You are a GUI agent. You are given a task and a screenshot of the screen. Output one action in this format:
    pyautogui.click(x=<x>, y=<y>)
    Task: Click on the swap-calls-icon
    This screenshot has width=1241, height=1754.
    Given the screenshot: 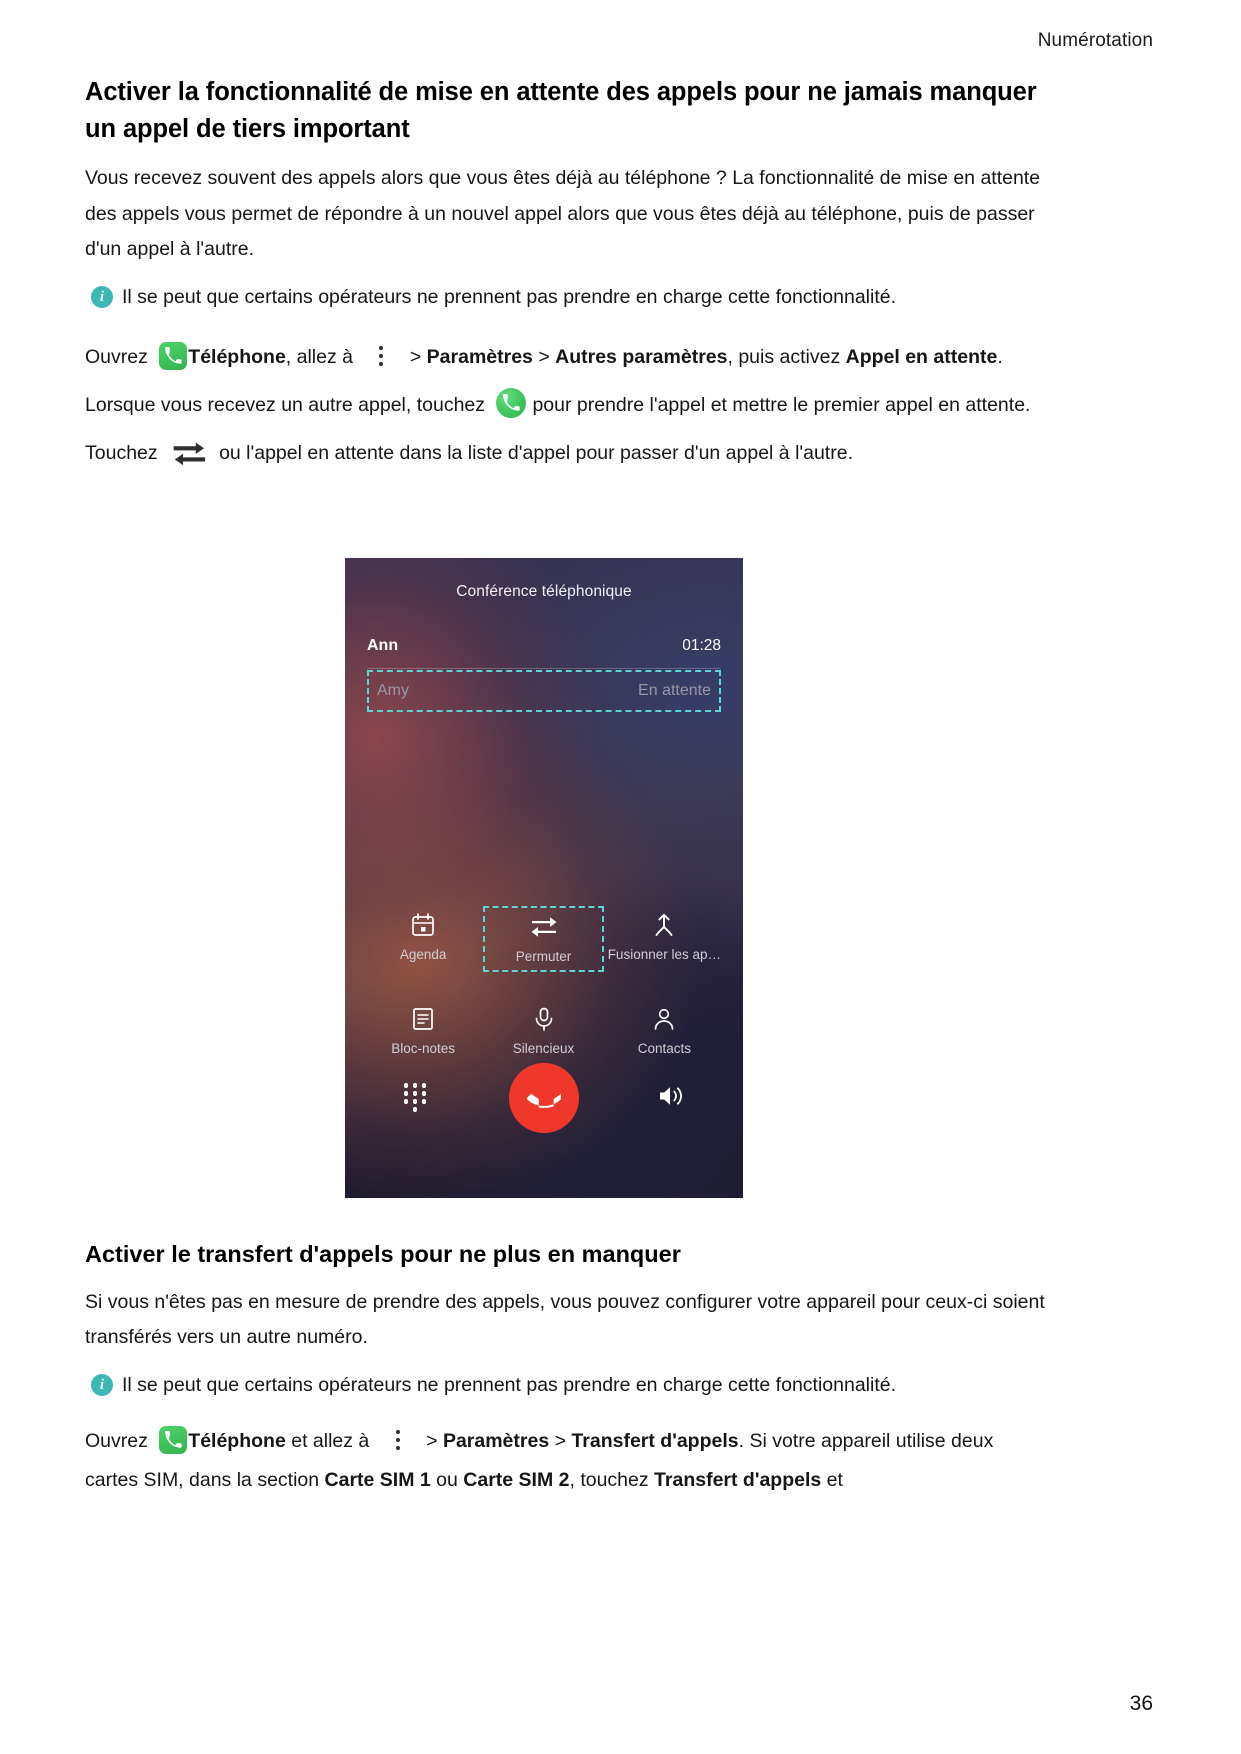 What is the action you would take?
    pyautogui.click(x=191, y=452)
    